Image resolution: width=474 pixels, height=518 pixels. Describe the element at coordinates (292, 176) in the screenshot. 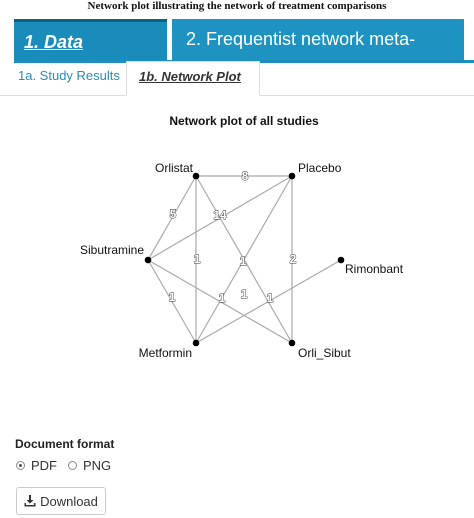

I see `node-placebo` at that location.